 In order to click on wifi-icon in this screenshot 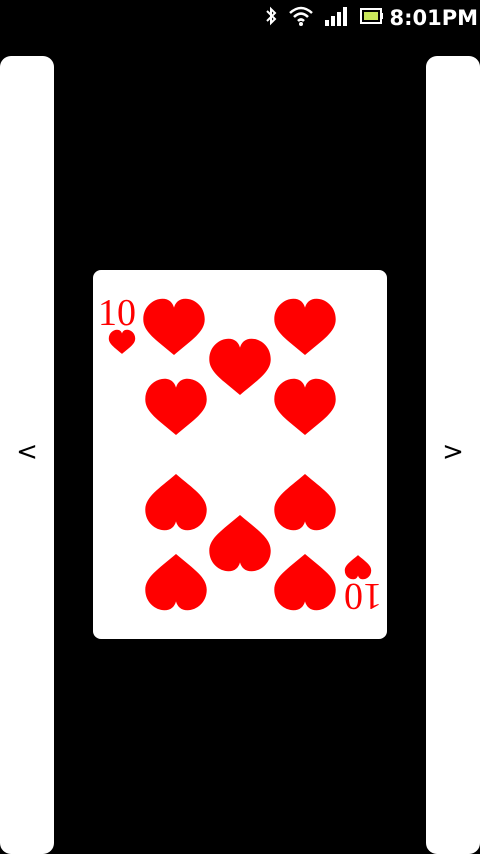, I will do `click(301, 16)`.